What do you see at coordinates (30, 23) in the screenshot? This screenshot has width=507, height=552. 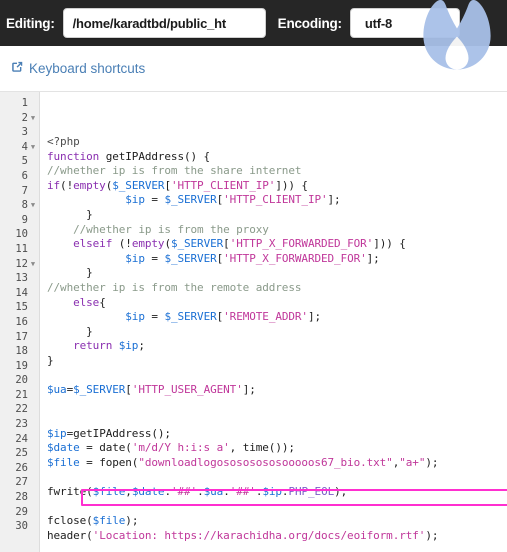 I see `editing-label: Editing:` at bounding box center [30, 23].